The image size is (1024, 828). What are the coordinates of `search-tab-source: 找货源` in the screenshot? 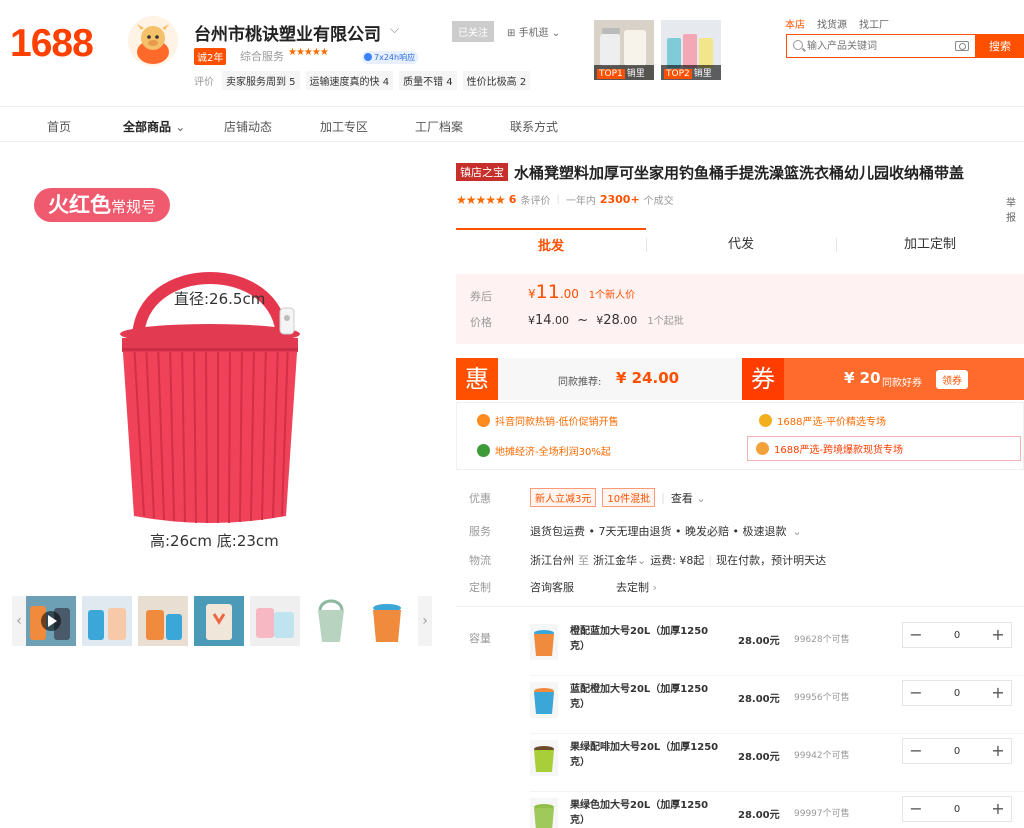 It's located at (832, 23).